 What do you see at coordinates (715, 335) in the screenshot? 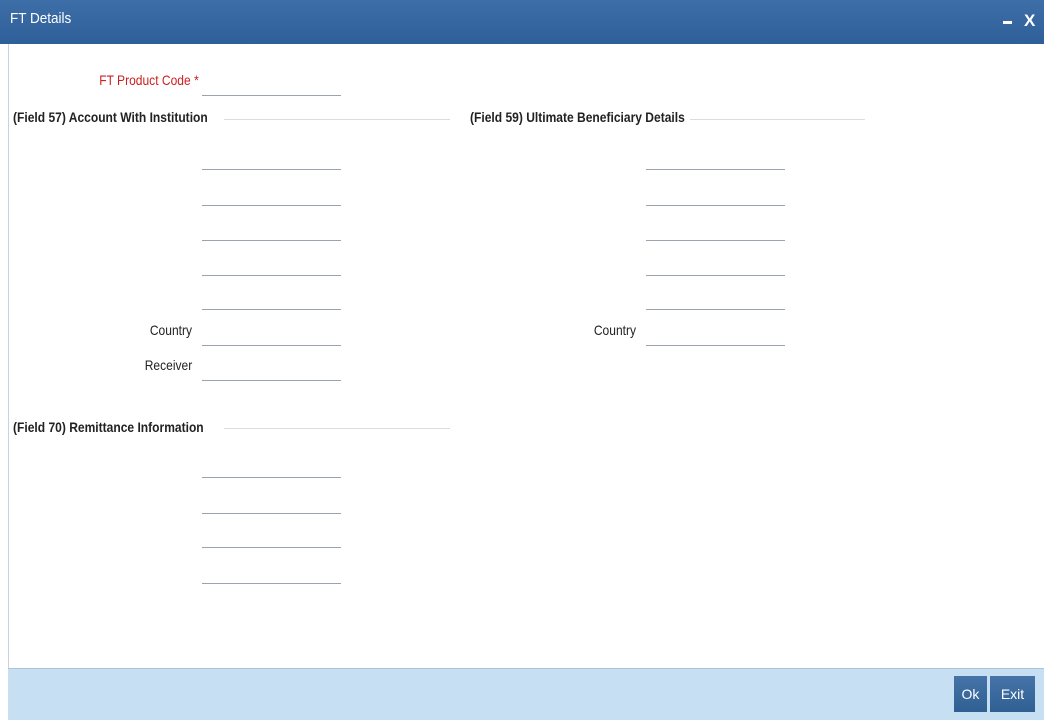
I see `field-59-country-input` at bounding box center [715, 335].